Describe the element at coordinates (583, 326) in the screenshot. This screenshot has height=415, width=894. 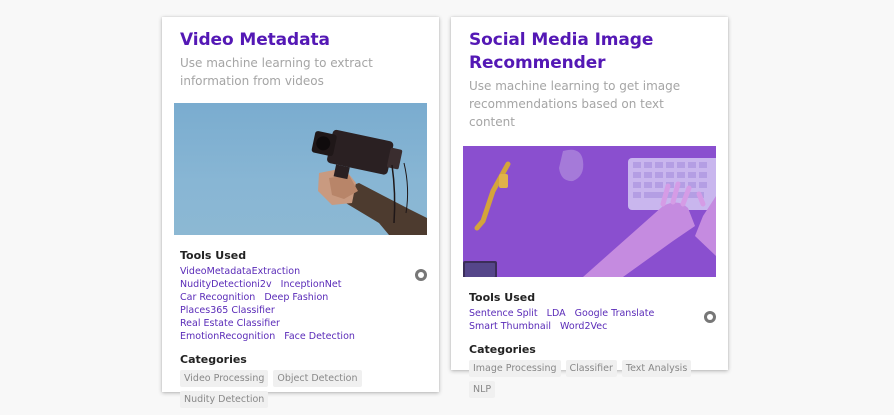
I see `tool-link: Word2Vec` at that location.